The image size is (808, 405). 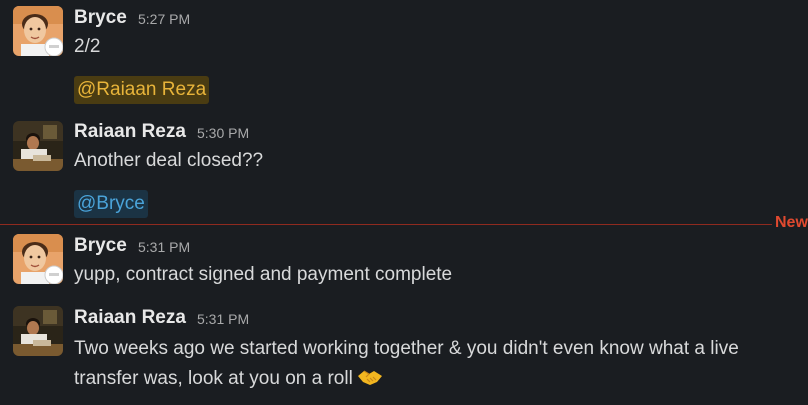 What do you see at coordinates (169, 160) in the screenshot?
I see `message-text: Another deal closed??` at bounding box center [169, 160].